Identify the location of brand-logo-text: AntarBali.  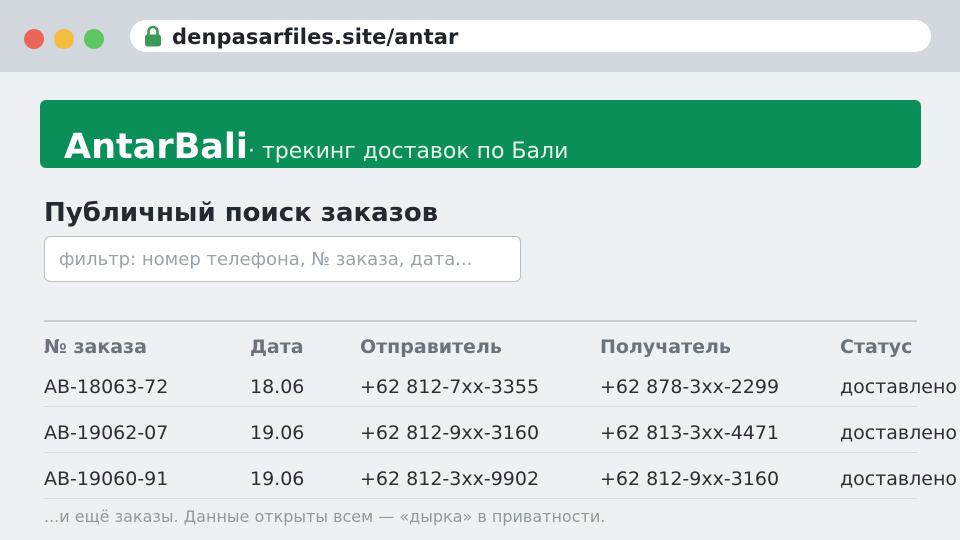
(156, 147).